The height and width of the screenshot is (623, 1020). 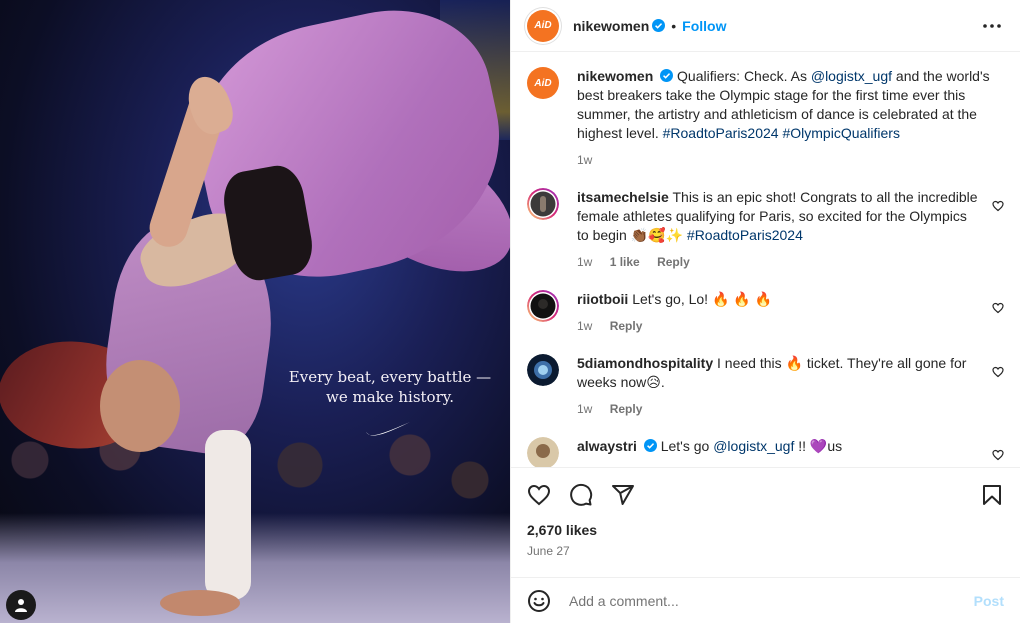 What do you see at coordinates (645, 363) in the screenshot?
I see `comment-username: 5diamondhospitality` at bounding box center [645, 363].